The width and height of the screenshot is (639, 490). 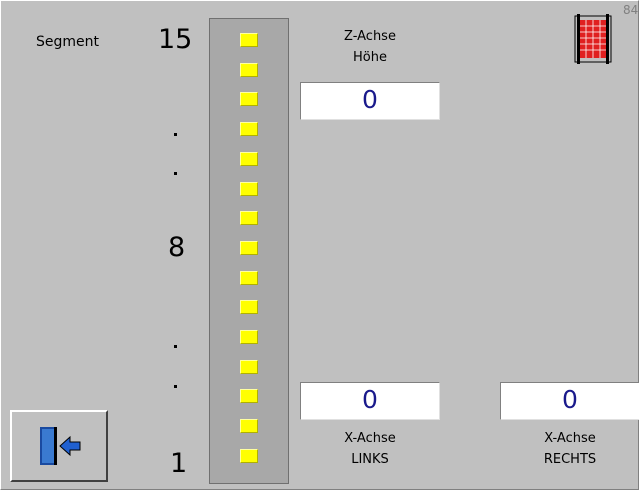 What do you see at coordinates (59, 446) in the screenshot?
I see `exit-button` at bounding box center [59, 446].